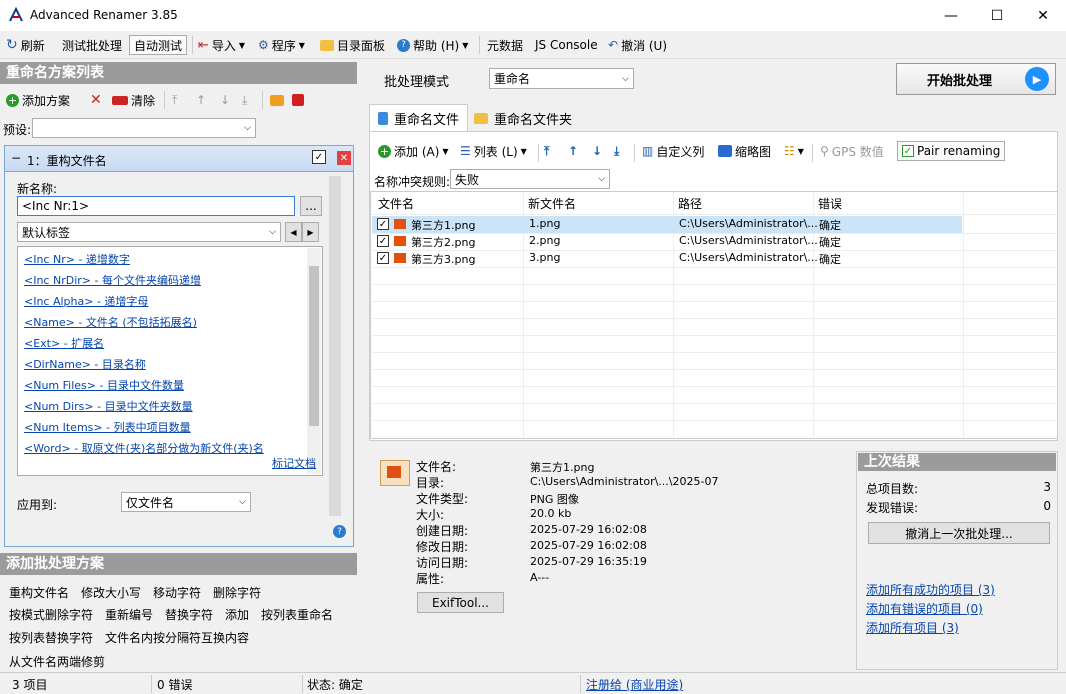 This screenshot has width=1066, height=694. Describe the element at coordinates (85, 364) in the screenshot. I see `tag-item-link: <DirName> - 目录名称` at that location.